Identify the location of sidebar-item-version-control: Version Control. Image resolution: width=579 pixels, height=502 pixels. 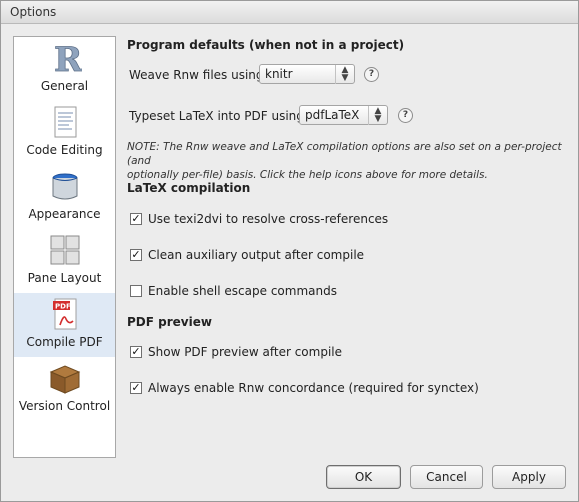
(64, 389).